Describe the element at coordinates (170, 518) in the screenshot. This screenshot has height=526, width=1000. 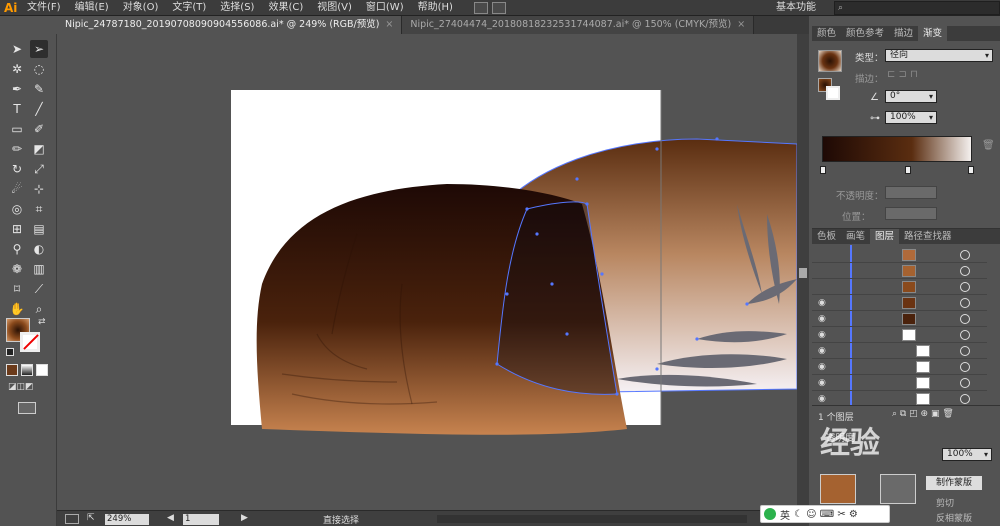
I see `prev-artboard-icon: ◀` at that location.